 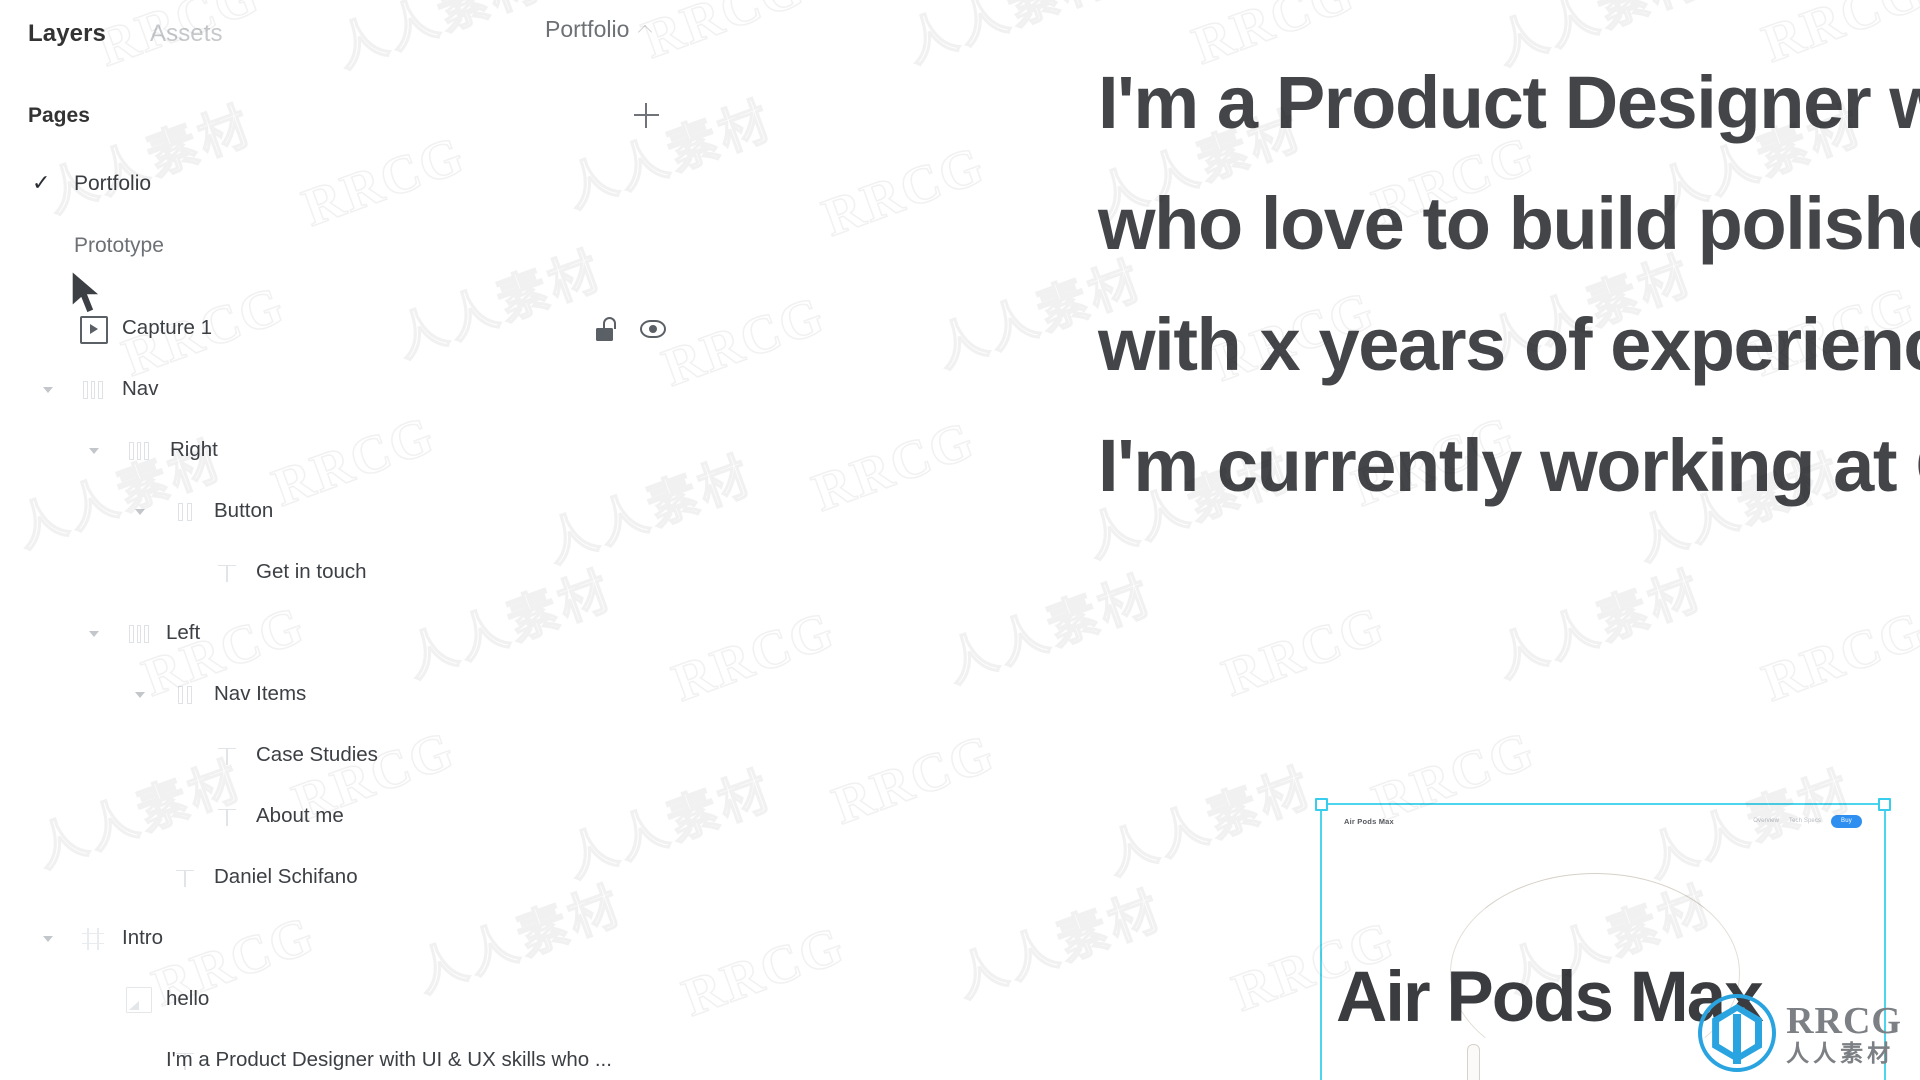 What do you see at coordinates (317, 755) in the screenshot?
I see `layer-label: Case Studies` at bounding box center [317, 755].